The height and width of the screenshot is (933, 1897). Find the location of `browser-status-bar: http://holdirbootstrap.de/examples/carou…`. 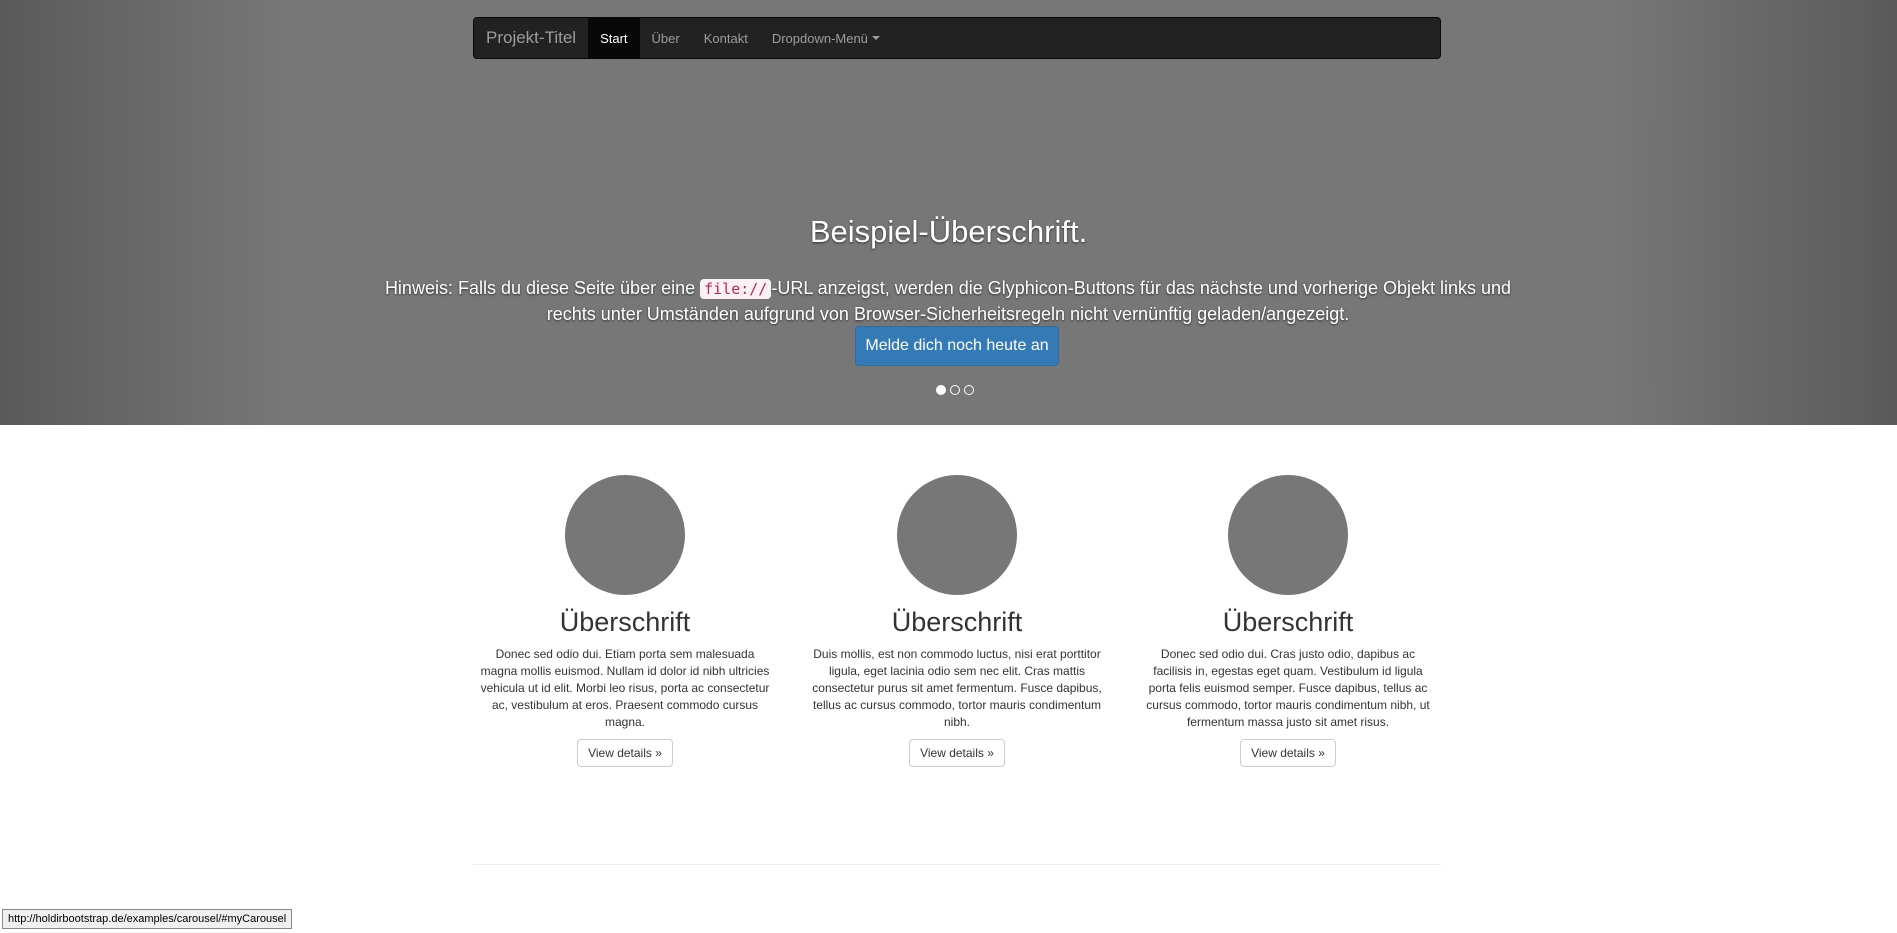

browser-status-bar: http://holdirbootstrap.de/examples/carou… is located at coordinates (147, 919).